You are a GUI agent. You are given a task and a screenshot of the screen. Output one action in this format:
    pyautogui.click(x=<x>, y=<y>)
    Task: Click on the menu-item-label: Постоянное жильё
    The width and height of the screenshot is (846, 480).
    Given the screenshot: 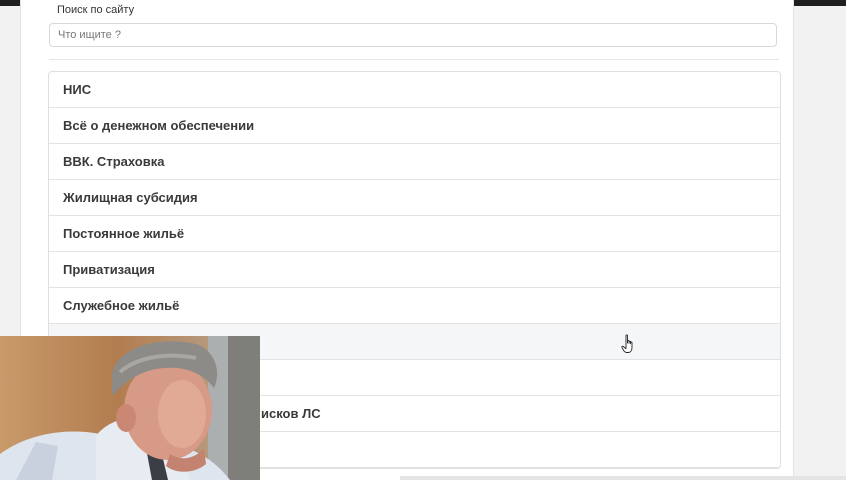 What is the action you would take?
    pyautogui.click(x=124, y=233)
    